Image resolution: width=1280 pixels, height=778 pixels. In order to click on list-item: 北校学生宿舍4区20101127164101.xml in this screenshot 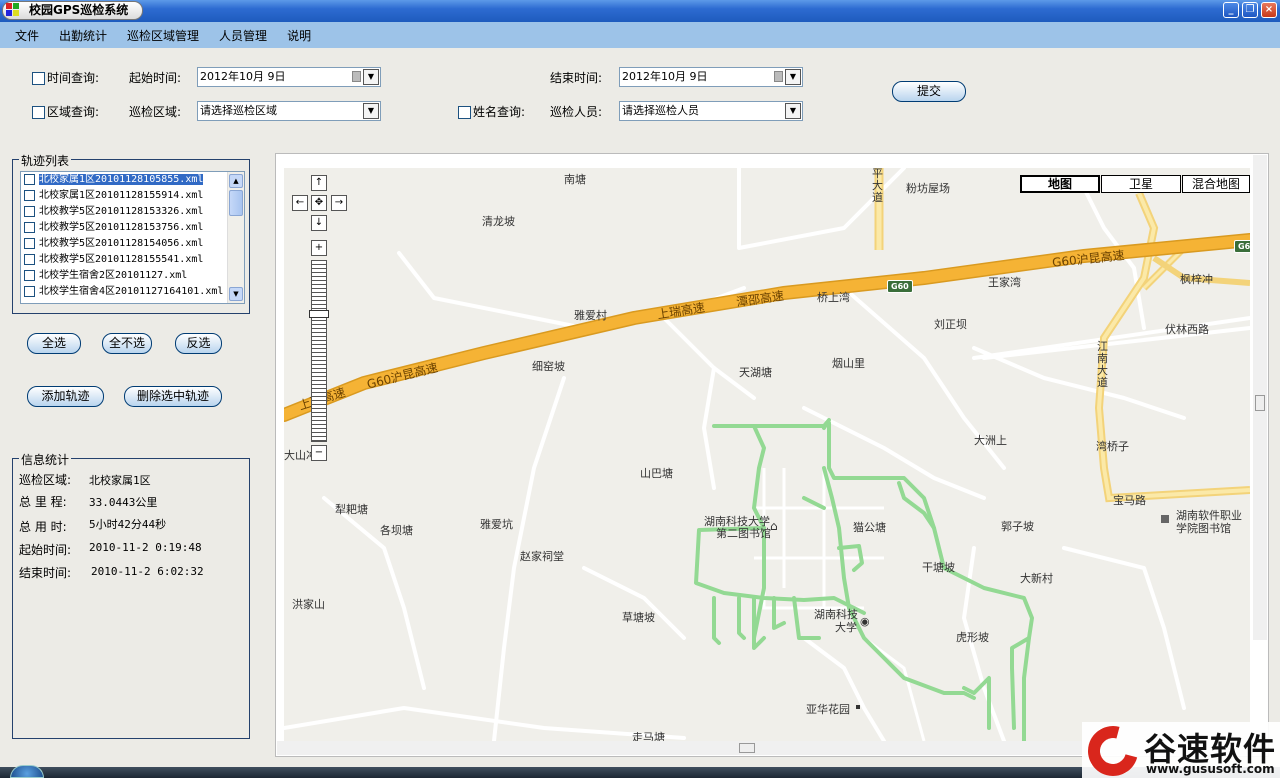, I will do `click(132, 292)`.